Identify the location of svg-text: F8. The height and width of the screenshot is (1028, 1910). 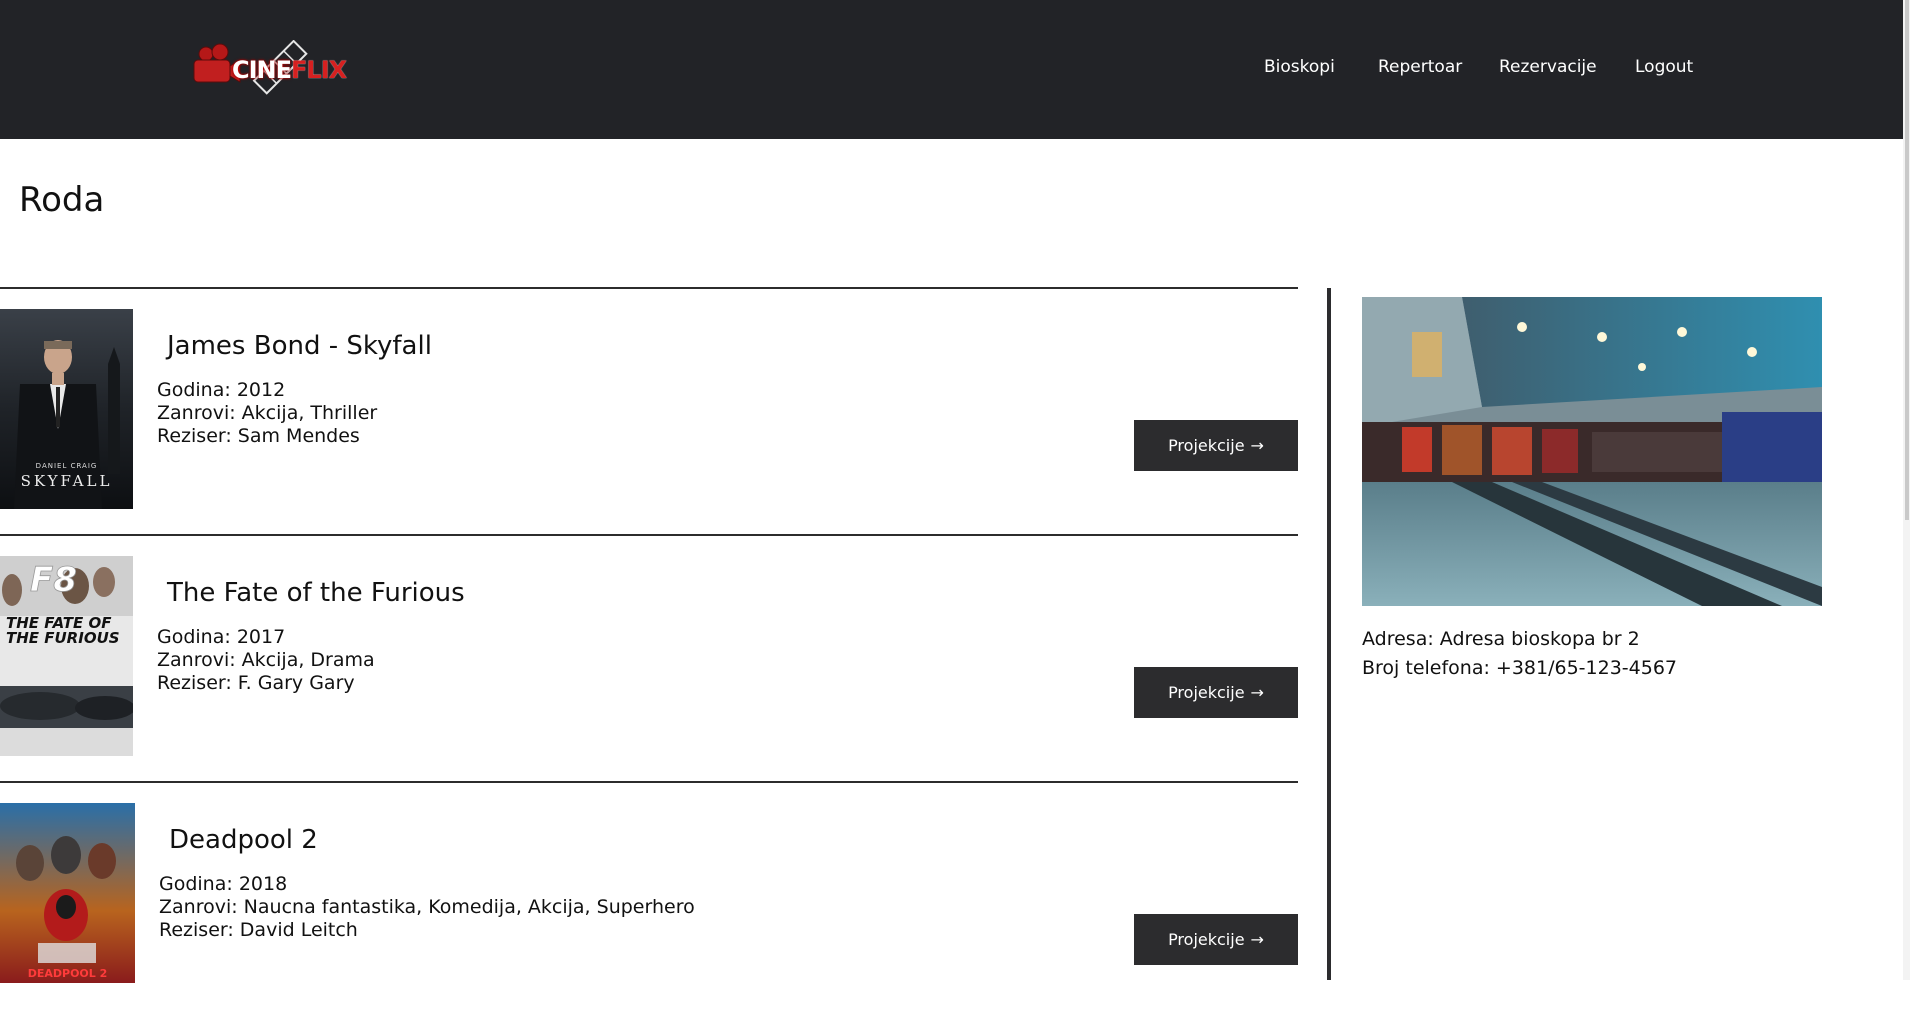
(53, 580).